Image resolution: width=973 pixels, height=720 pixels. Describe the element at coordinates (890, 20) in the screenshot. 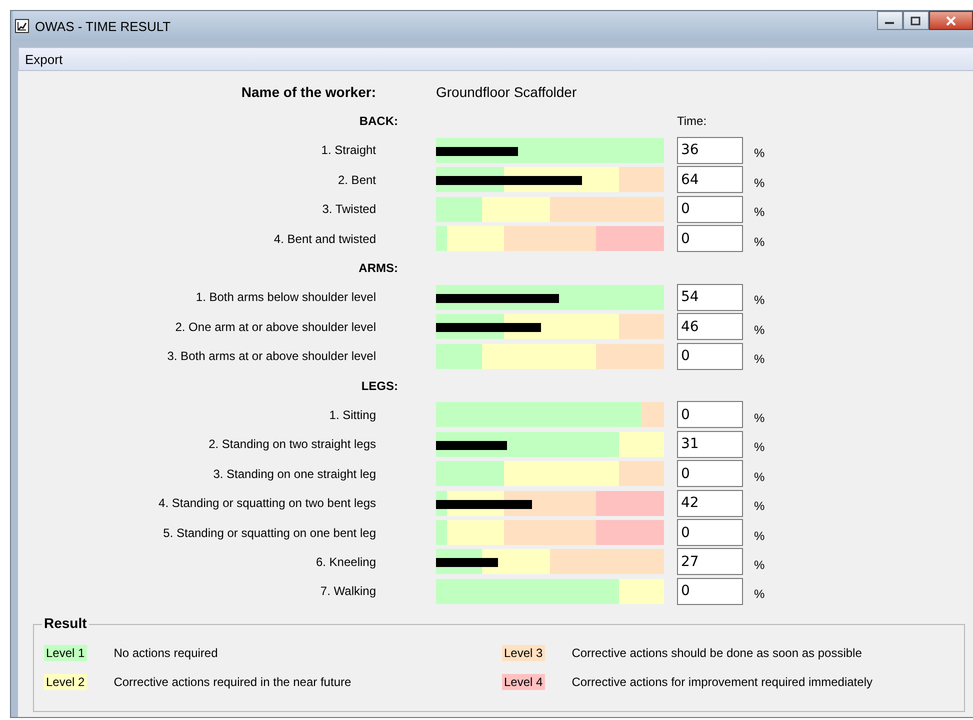

I see `minimize-button` at that location.